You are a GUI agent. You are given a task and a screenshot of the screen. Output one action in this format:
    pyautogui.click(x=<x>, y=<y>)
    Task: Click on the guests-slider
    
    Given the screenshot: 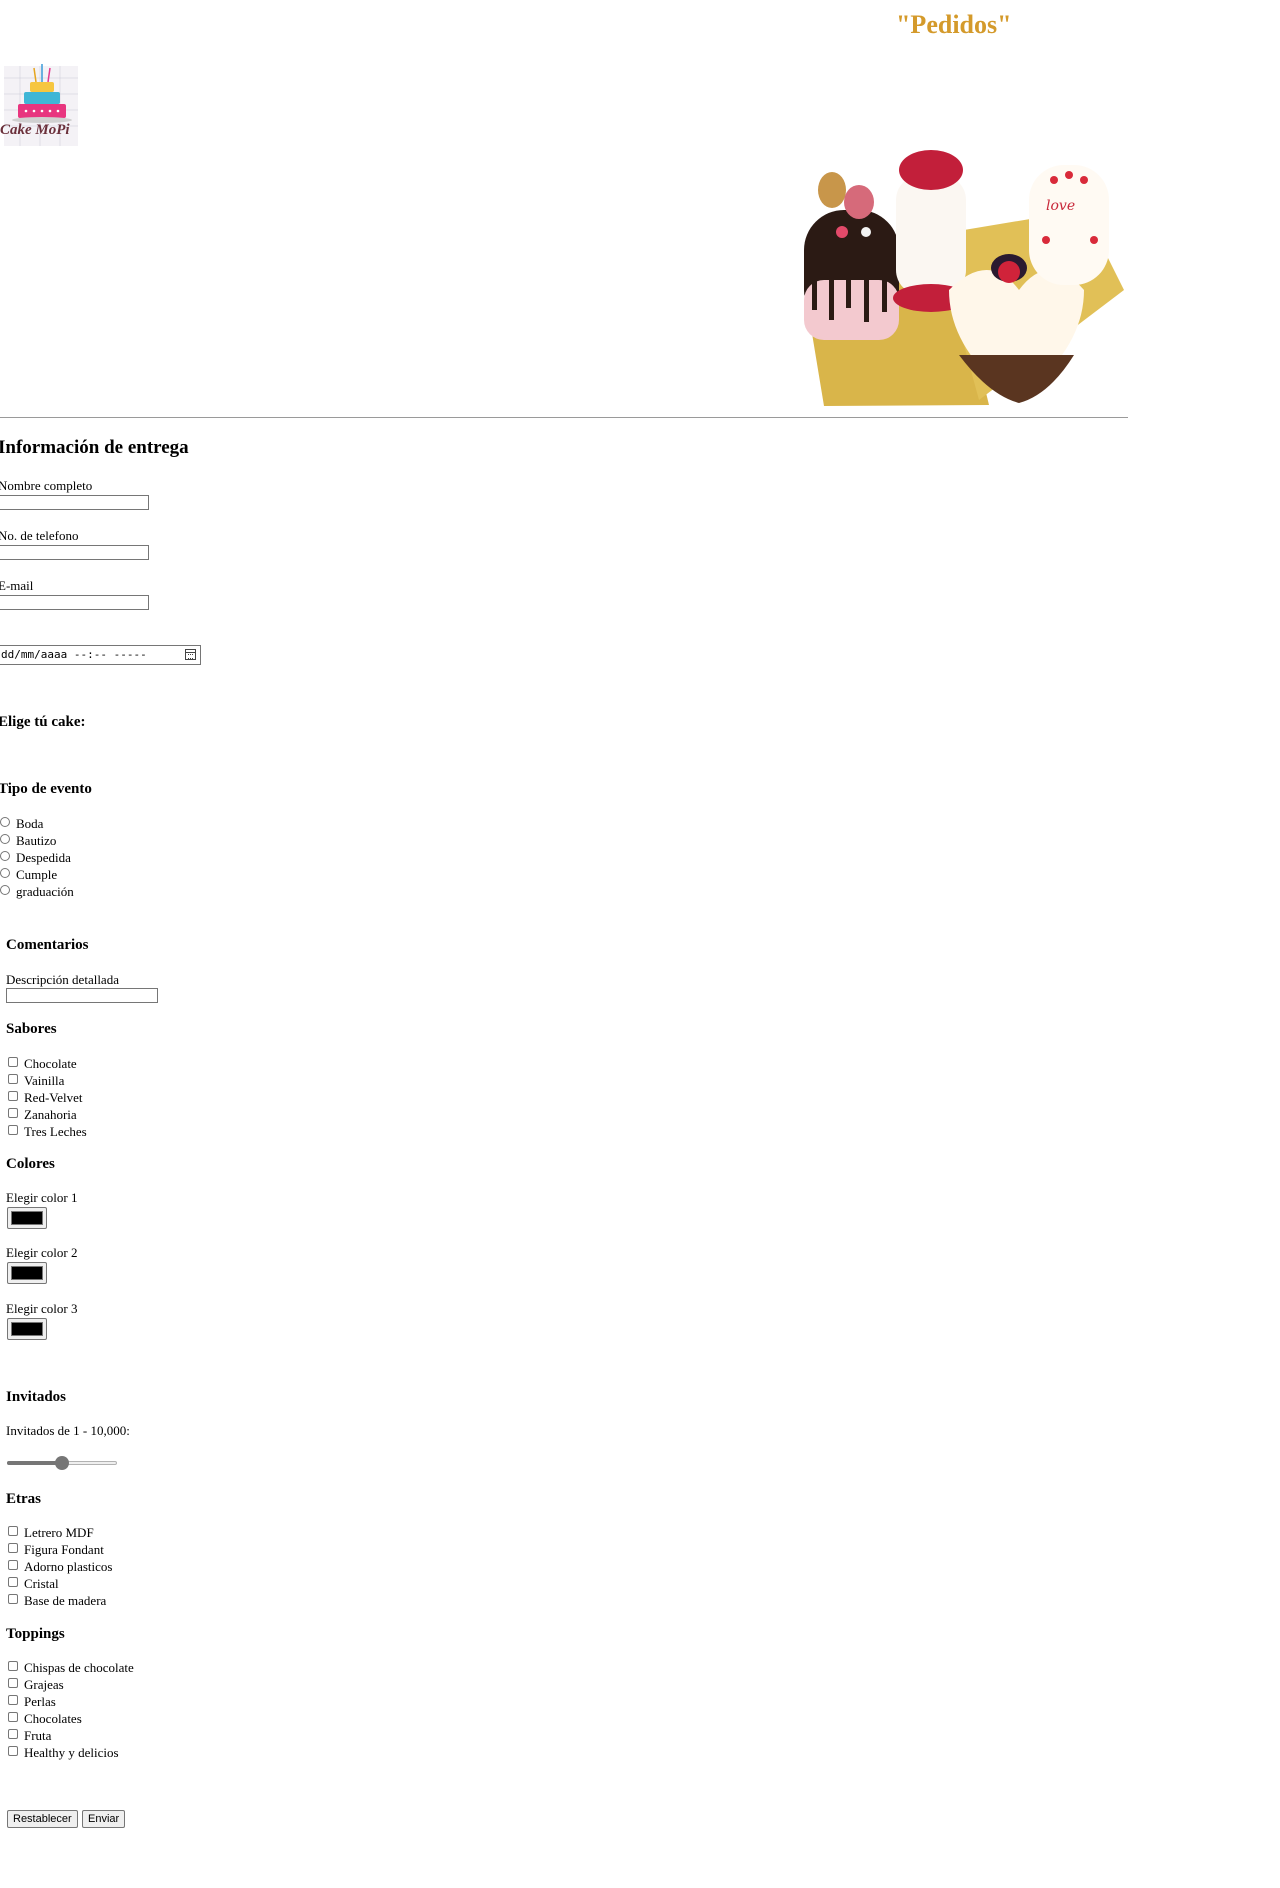 What is the action you would take?
    pyautogui.click(x=62, y=1463)
    